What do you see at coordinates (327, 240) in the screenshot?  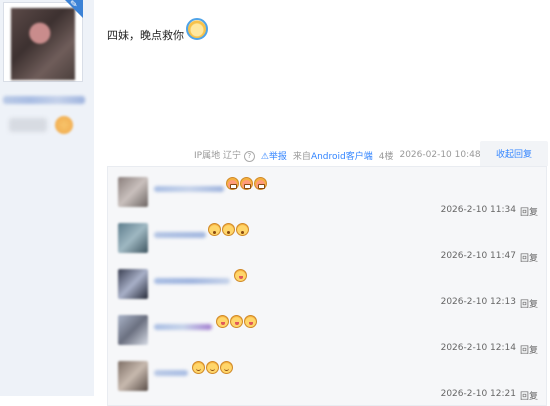 I see `reply-item: 2026-2-10 11:47 回复` at bounding box center [327, 240].